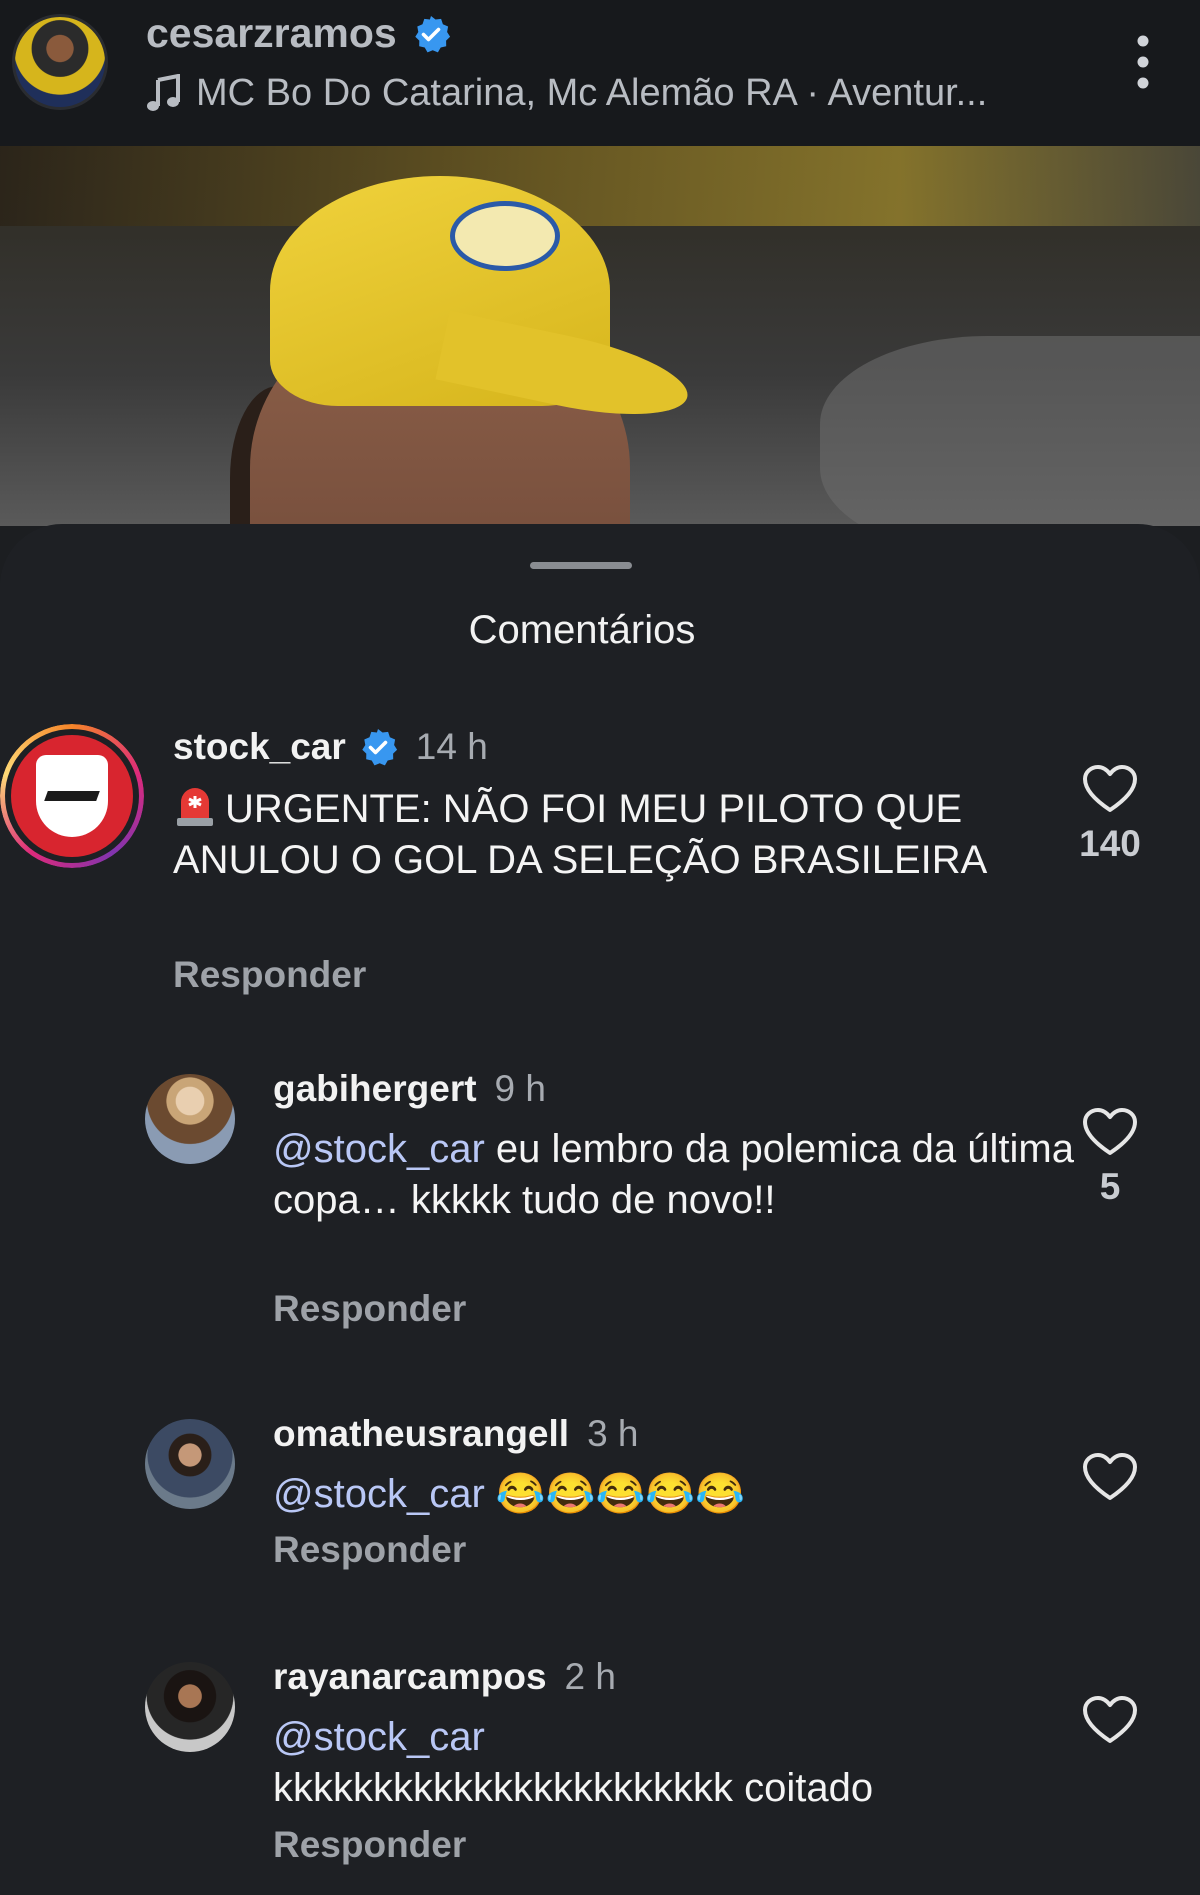 This screenshot has width=1200, height=1895. I want to click on comment-text-block: @stock_car 😂😂😂😂😂, so click(703, 1494).